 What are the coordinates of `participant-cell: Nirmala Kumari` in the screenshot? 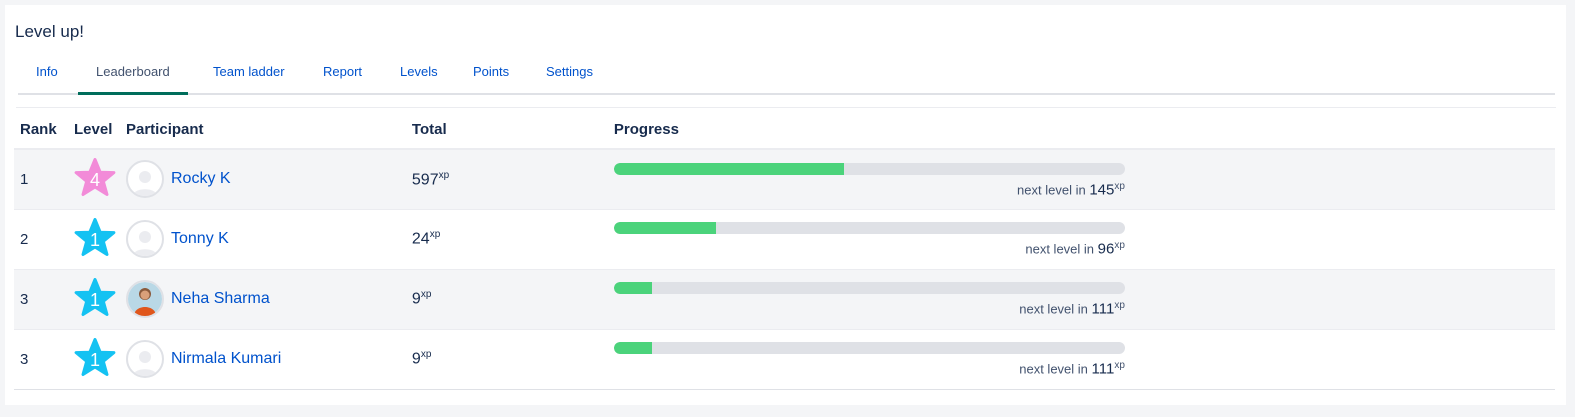 It's located at (269, 359).